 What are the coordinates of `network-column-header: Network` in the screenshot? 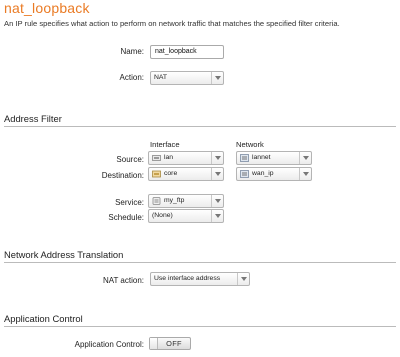 It's located at (250, 144).